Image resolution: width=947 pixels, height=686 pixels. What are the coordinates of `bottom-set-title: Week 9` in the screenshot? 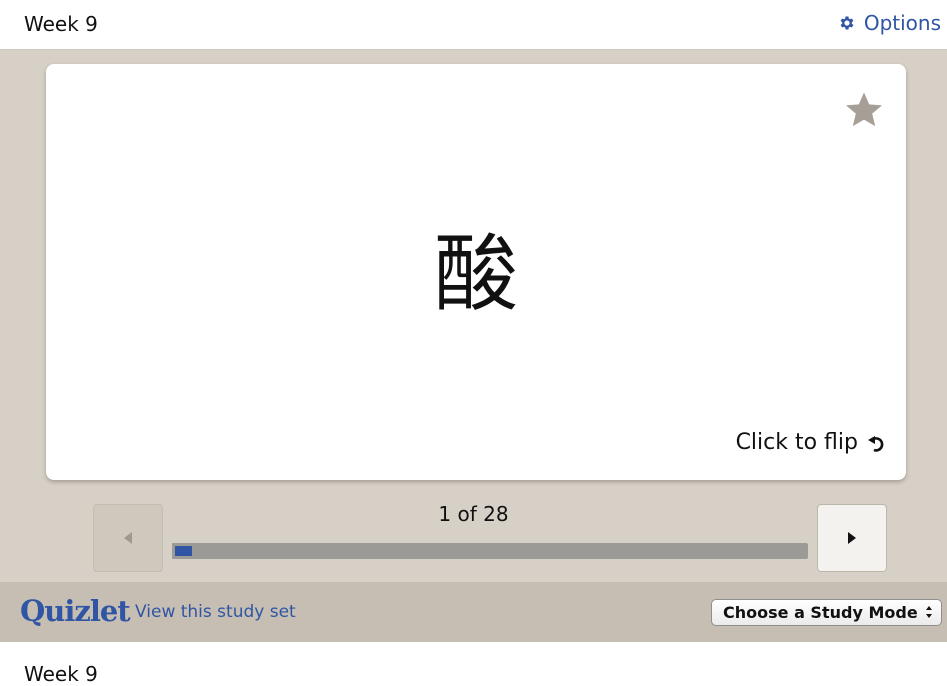 It's located at (61, 674).